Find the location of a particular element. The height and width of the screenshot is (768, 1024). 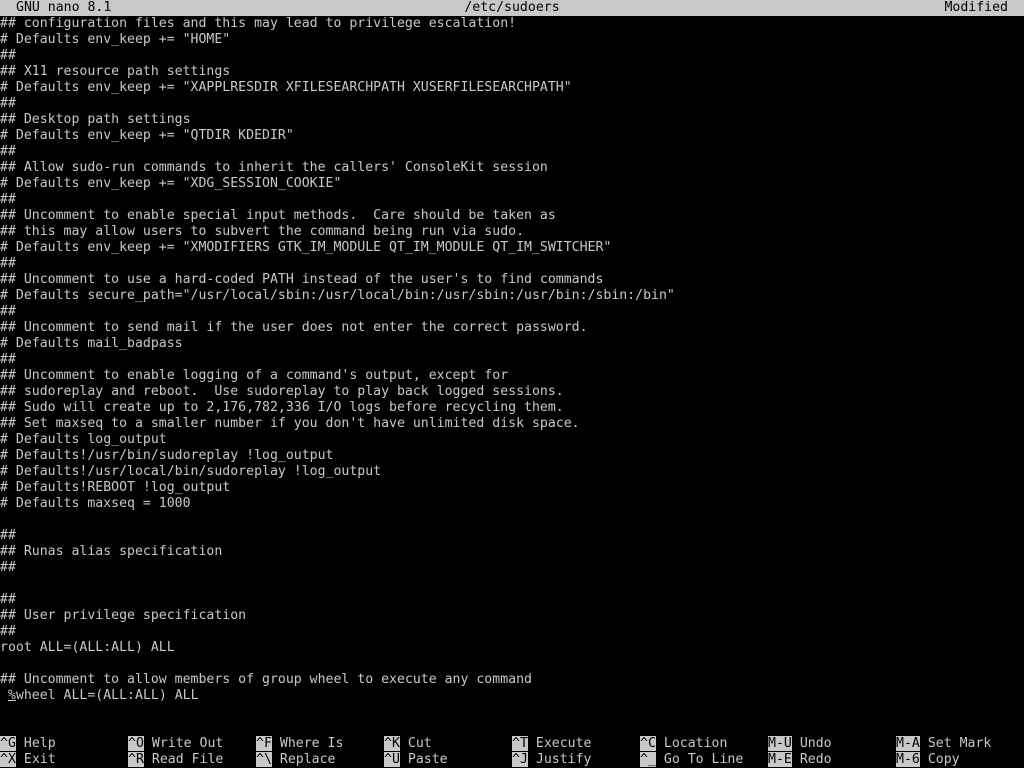

shortcut-redo: M-E Redo is located at coordinates (800, 760).